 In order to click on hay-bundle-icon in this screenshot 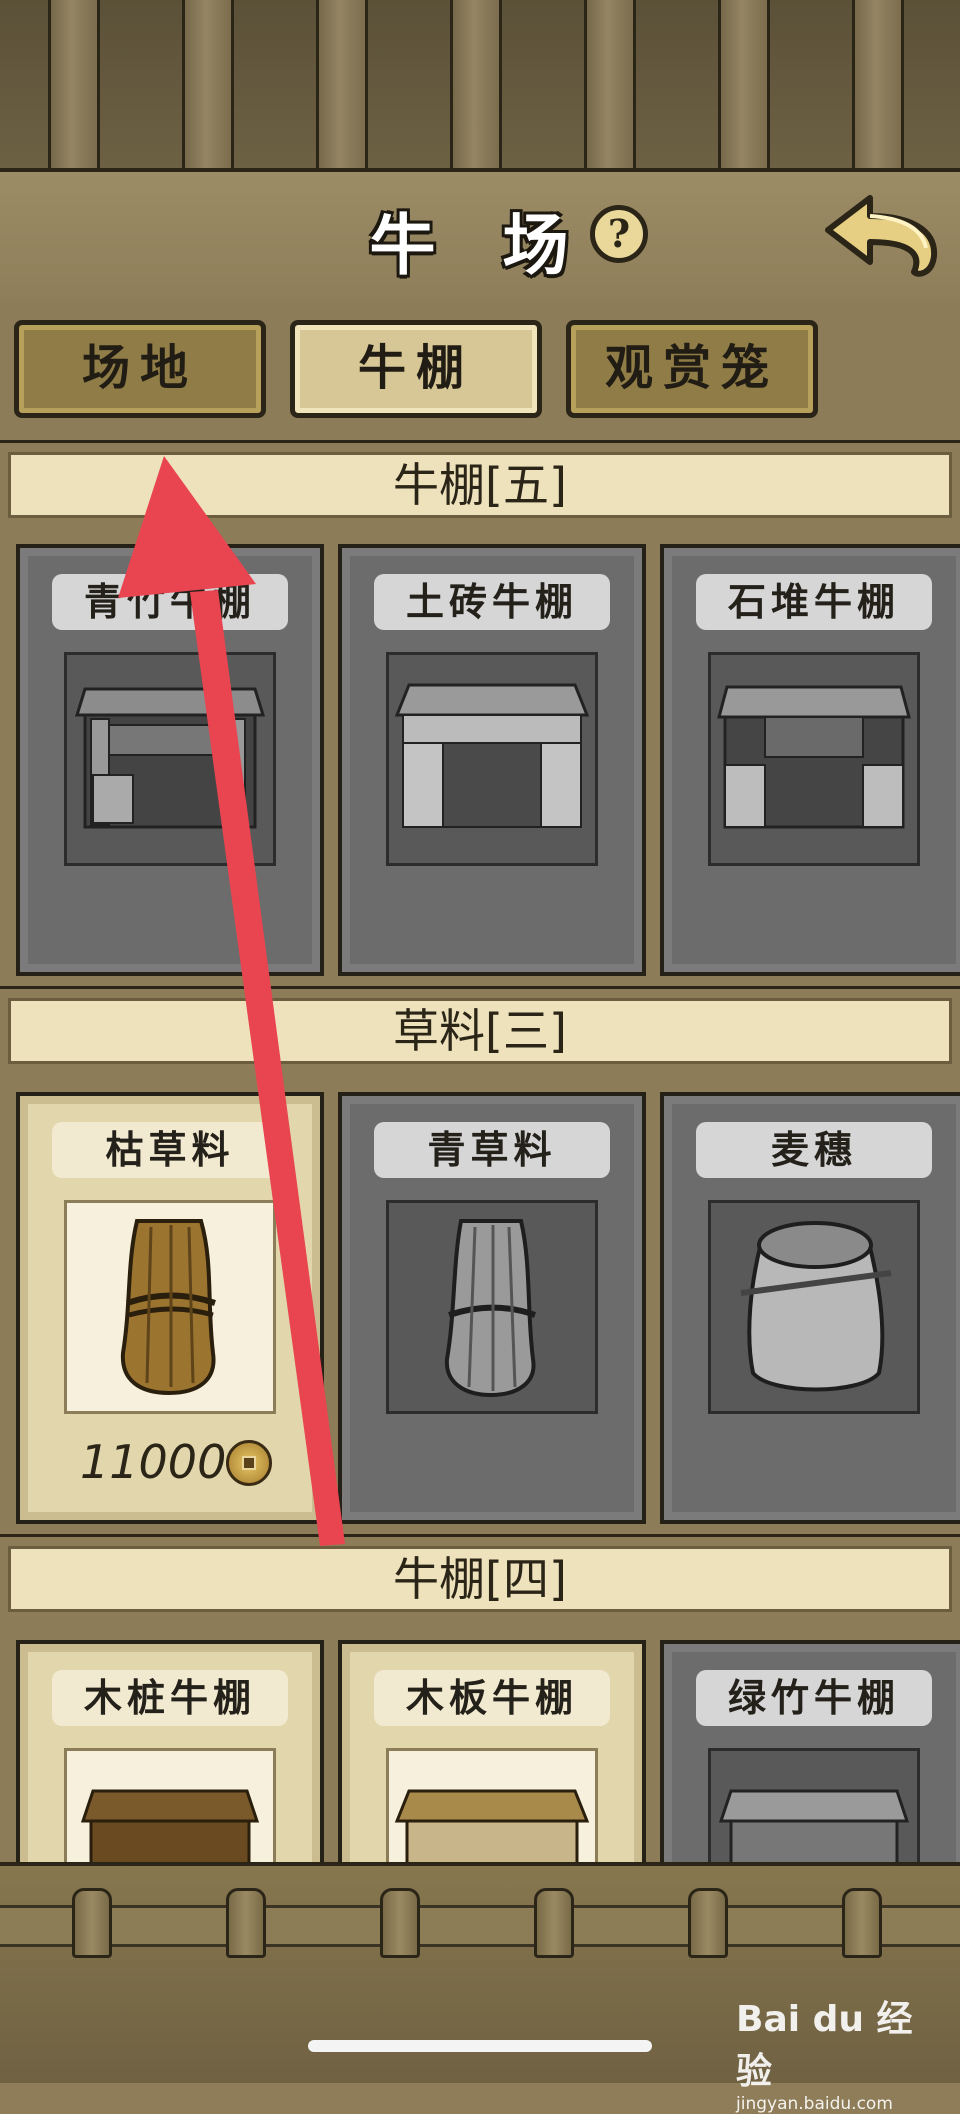, I will do `click(168, 1307)`.